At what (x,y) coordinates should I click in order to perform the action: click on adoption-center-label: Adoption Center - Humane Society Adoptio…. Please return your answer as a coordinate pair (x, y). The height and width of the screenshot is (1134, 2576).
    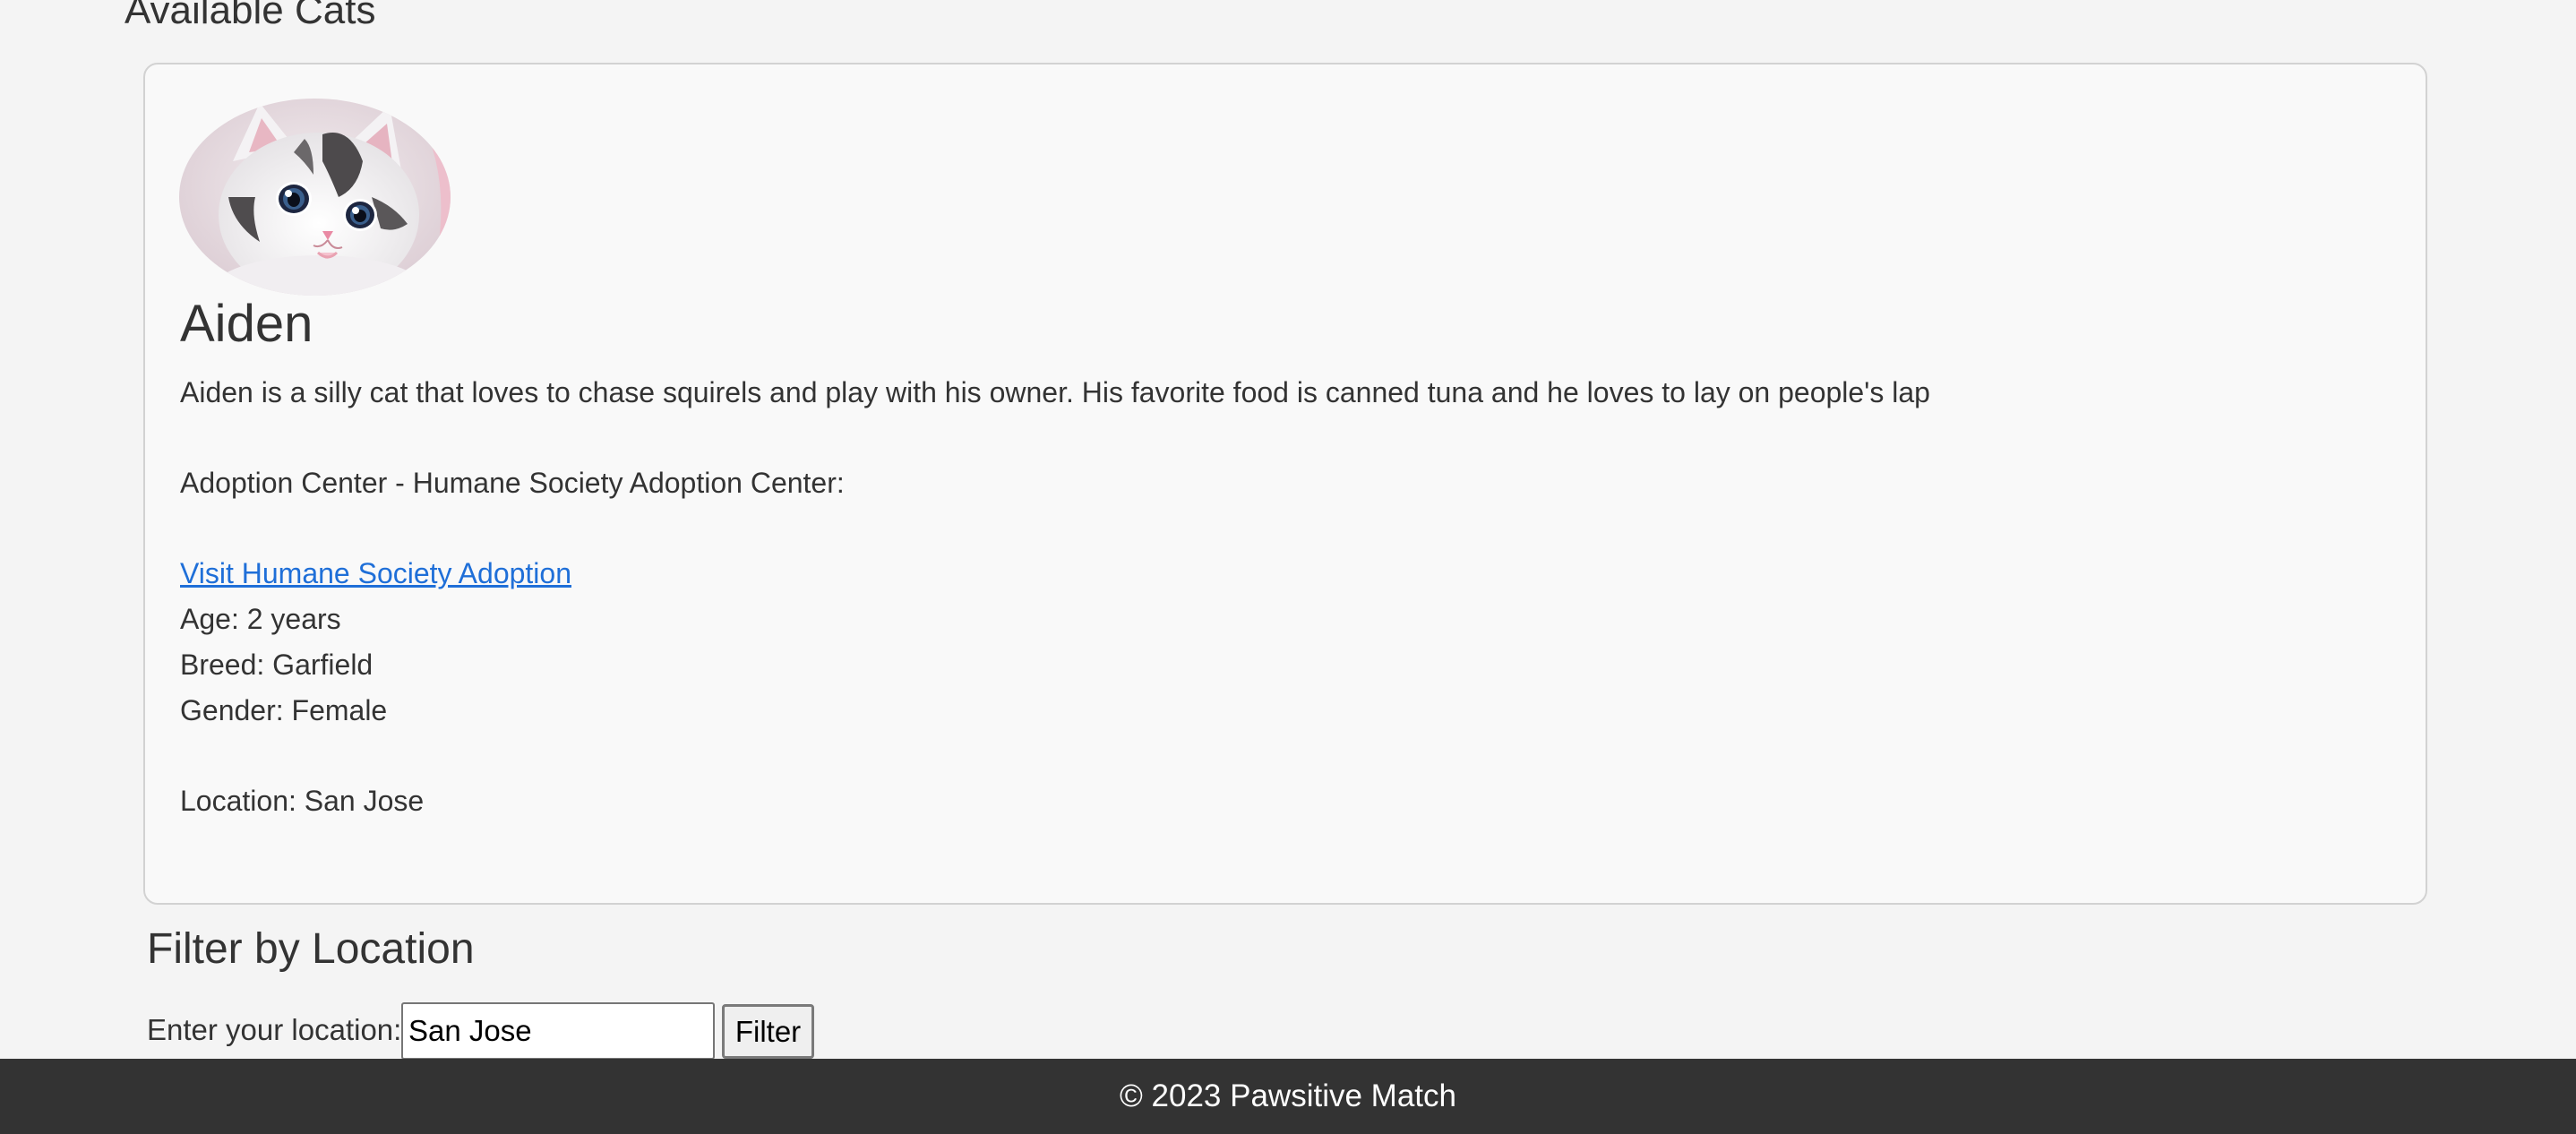
    Looking at the image, I should click on (512, 483).